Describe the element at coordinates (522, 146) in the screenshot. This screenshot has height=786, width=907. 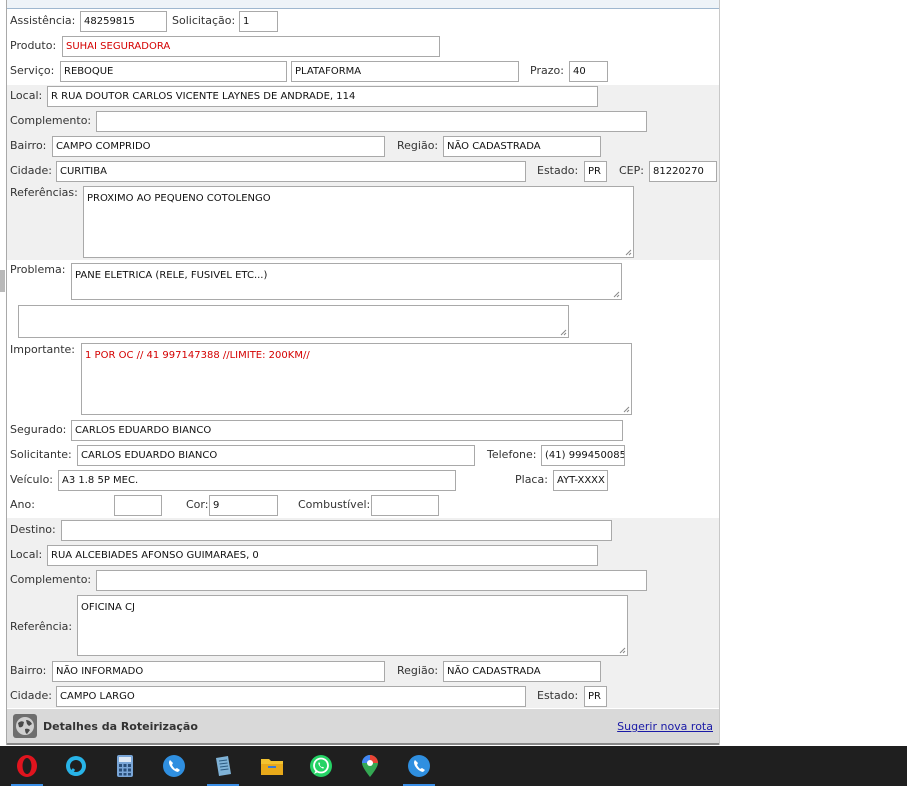
I see `regiao-input: NÃO CADASTRADA` at that location.